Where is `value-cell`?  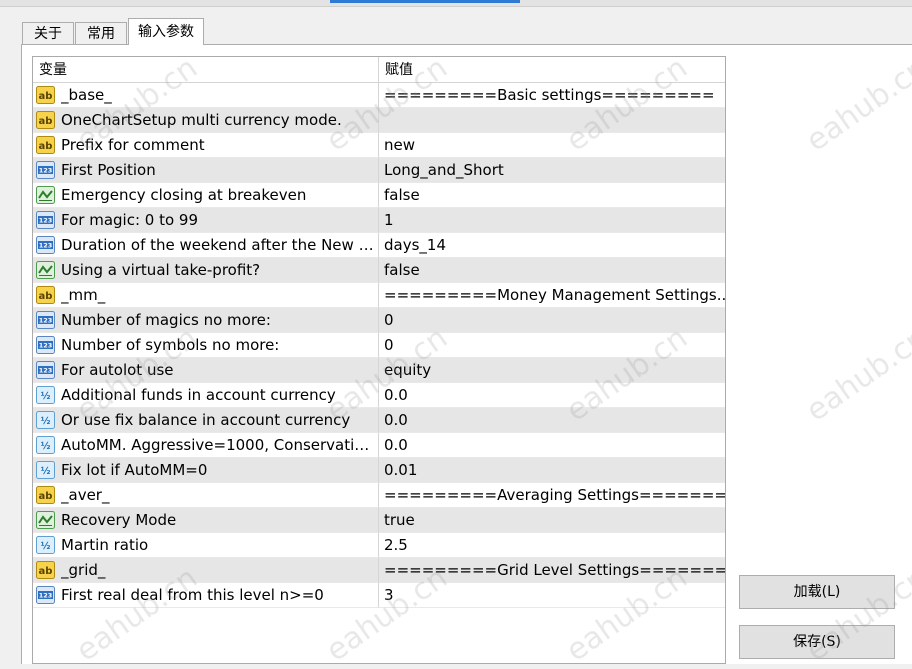 value-cell is located at coordinates (552, 120).